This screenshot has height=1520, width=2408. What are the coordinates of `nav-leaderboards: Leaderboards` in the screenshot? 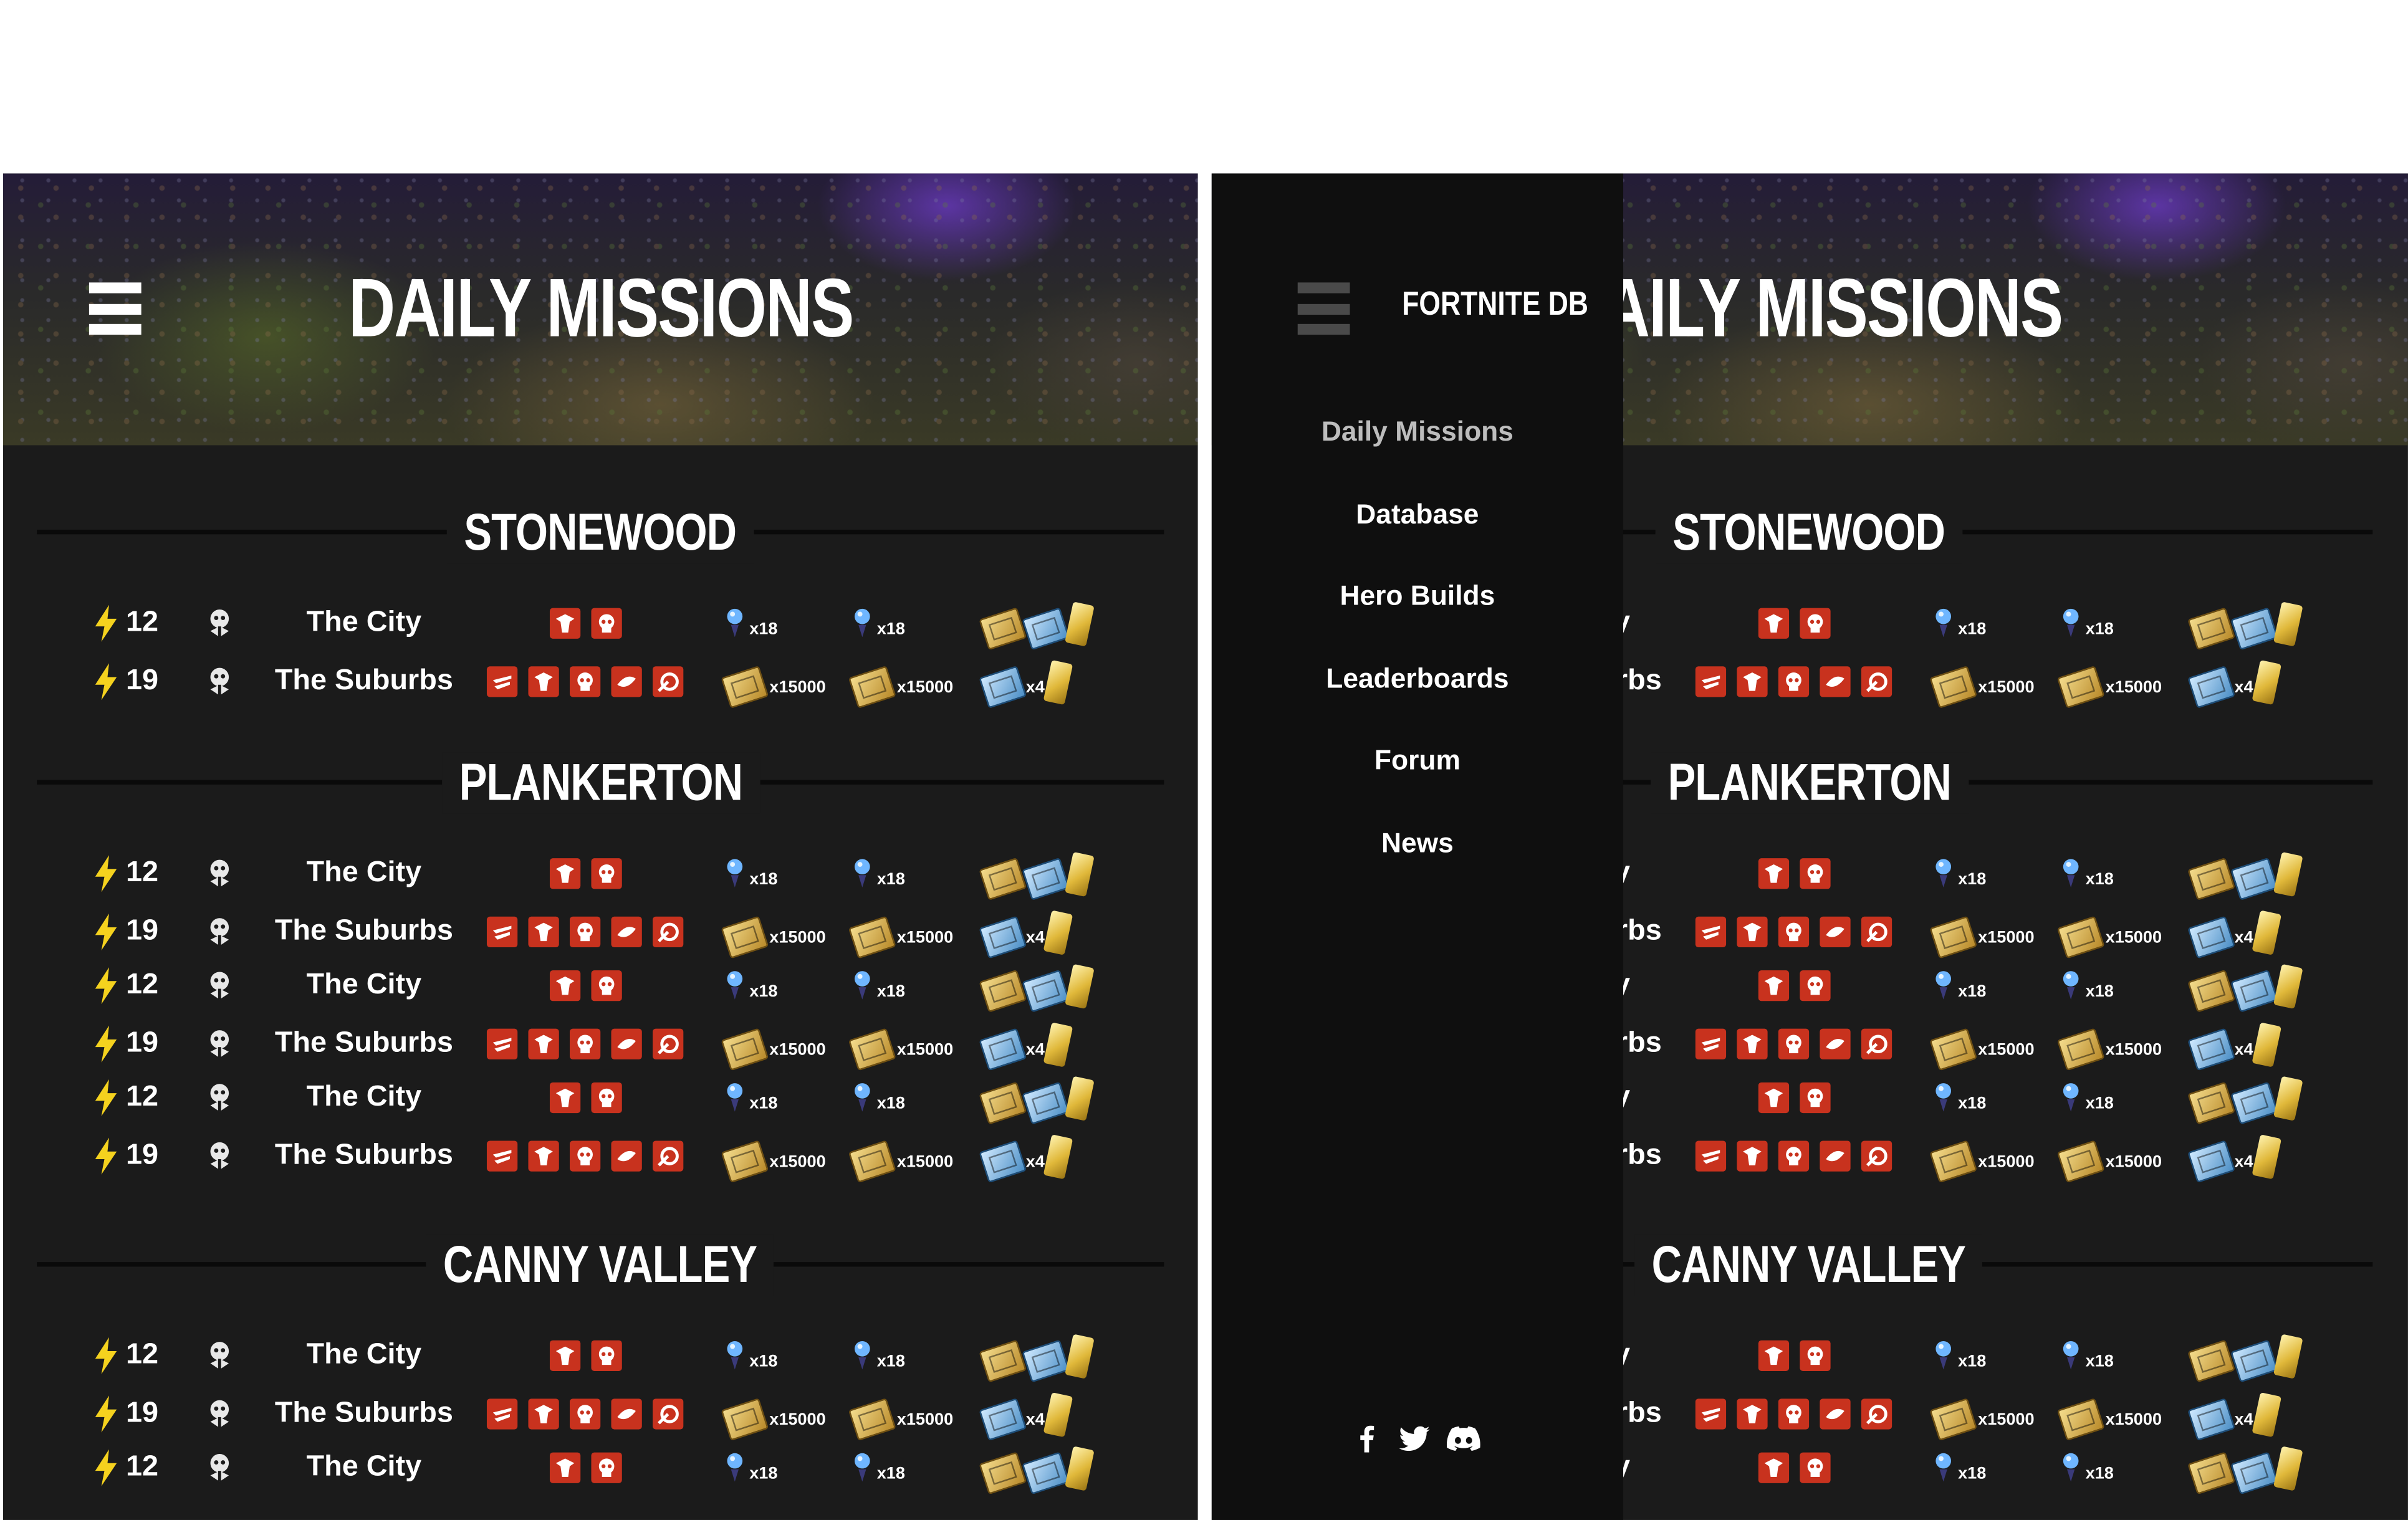 It's located at (1417, 679).